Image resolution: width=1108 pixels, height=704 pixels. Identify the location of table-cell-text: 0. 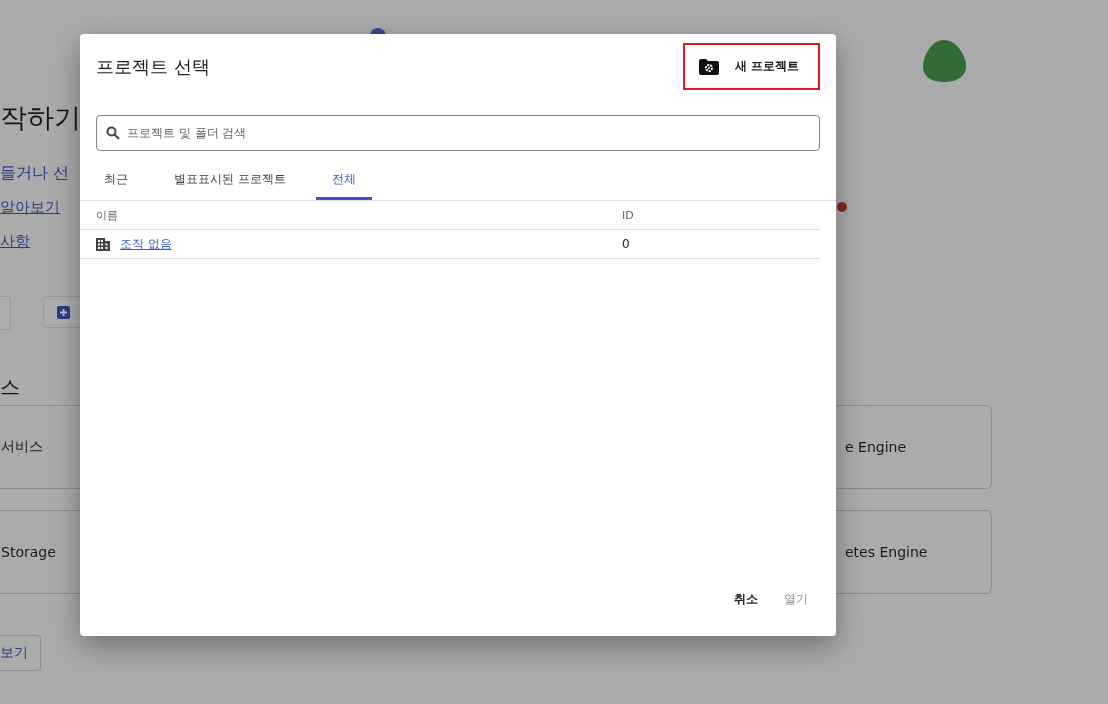
(626, 244).